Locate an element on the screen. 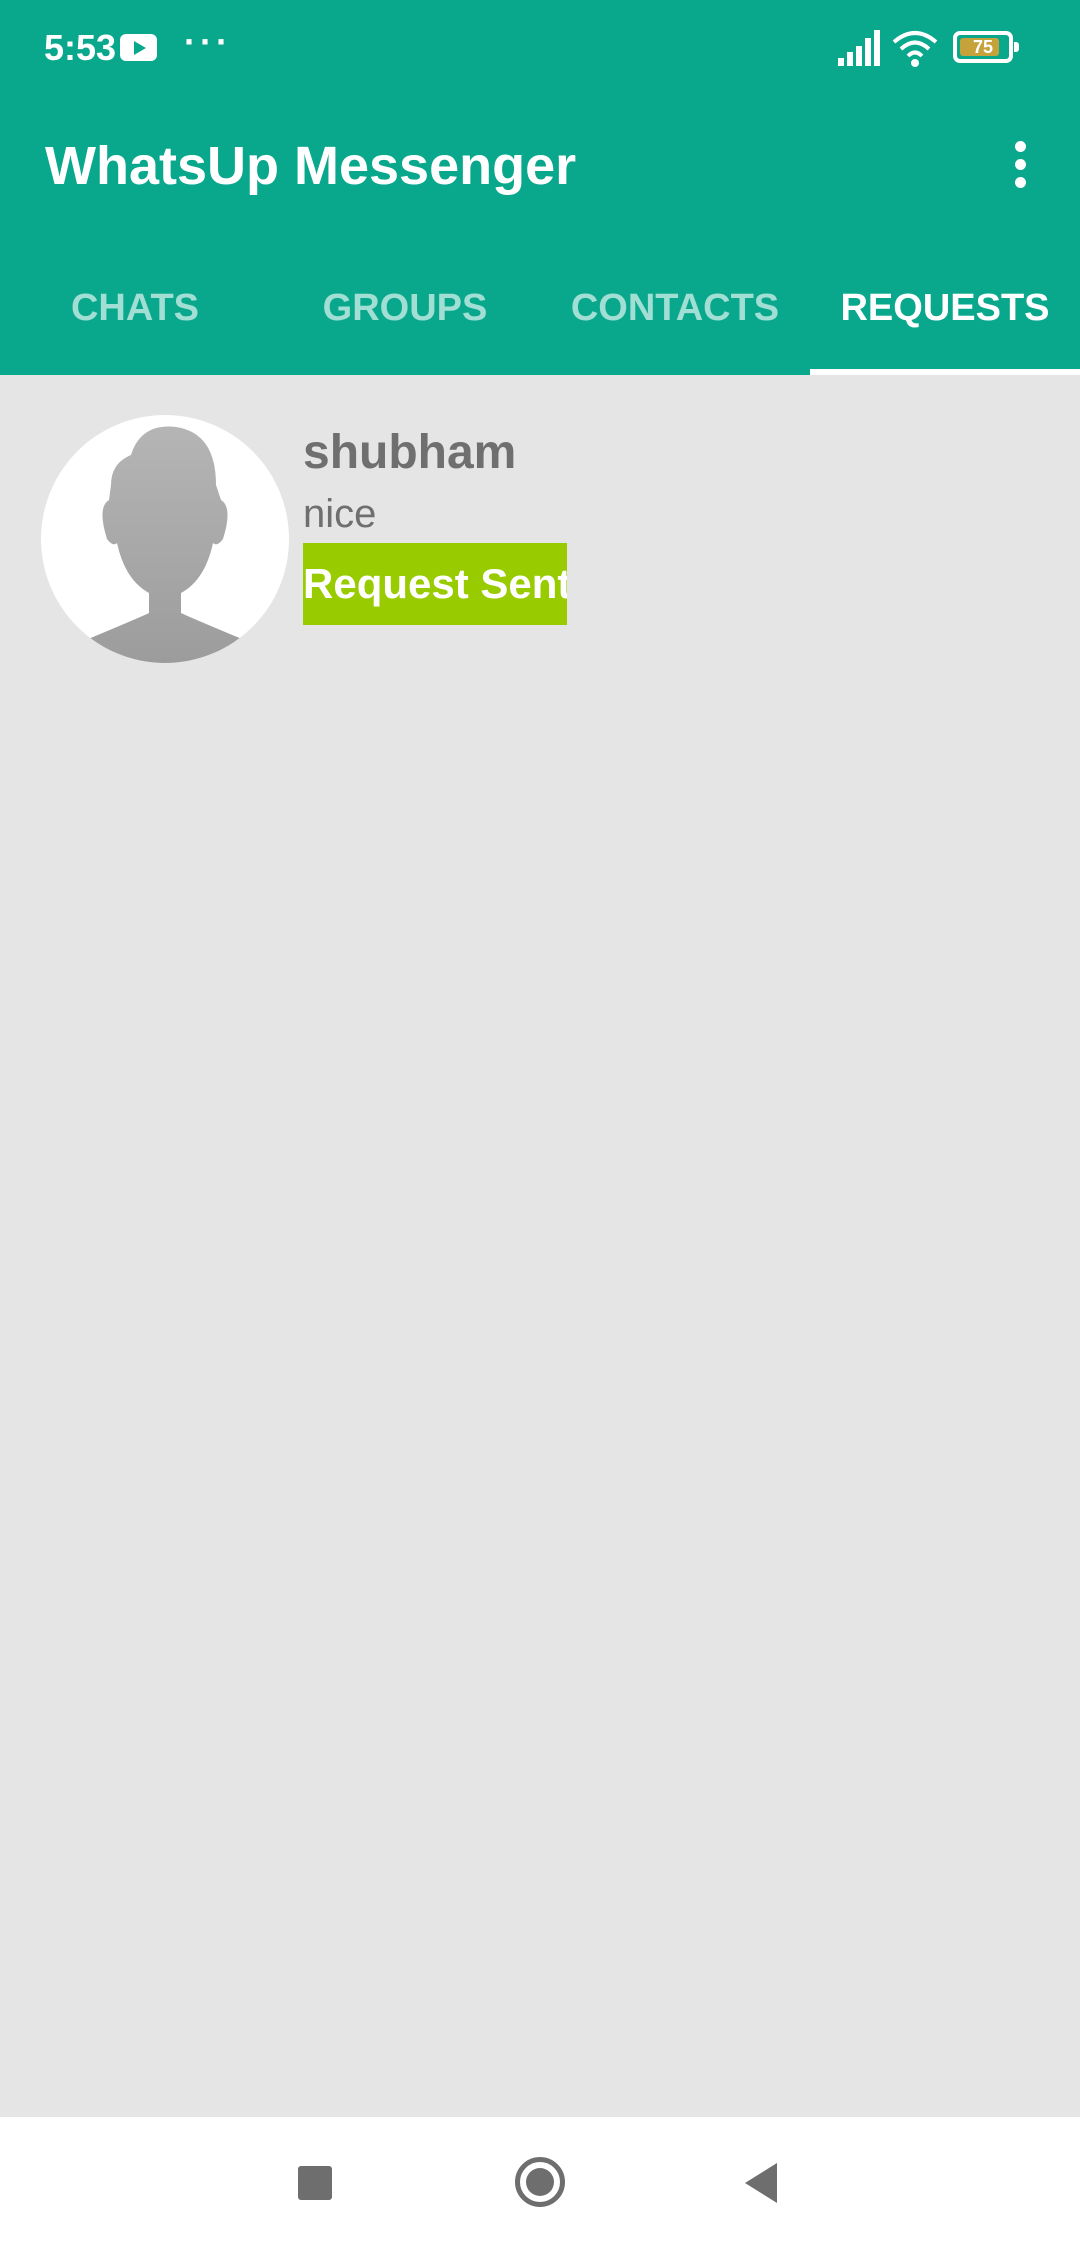 The image size is (1080, 2246). battery-icon: 75 is located at coordinates (986, 47).